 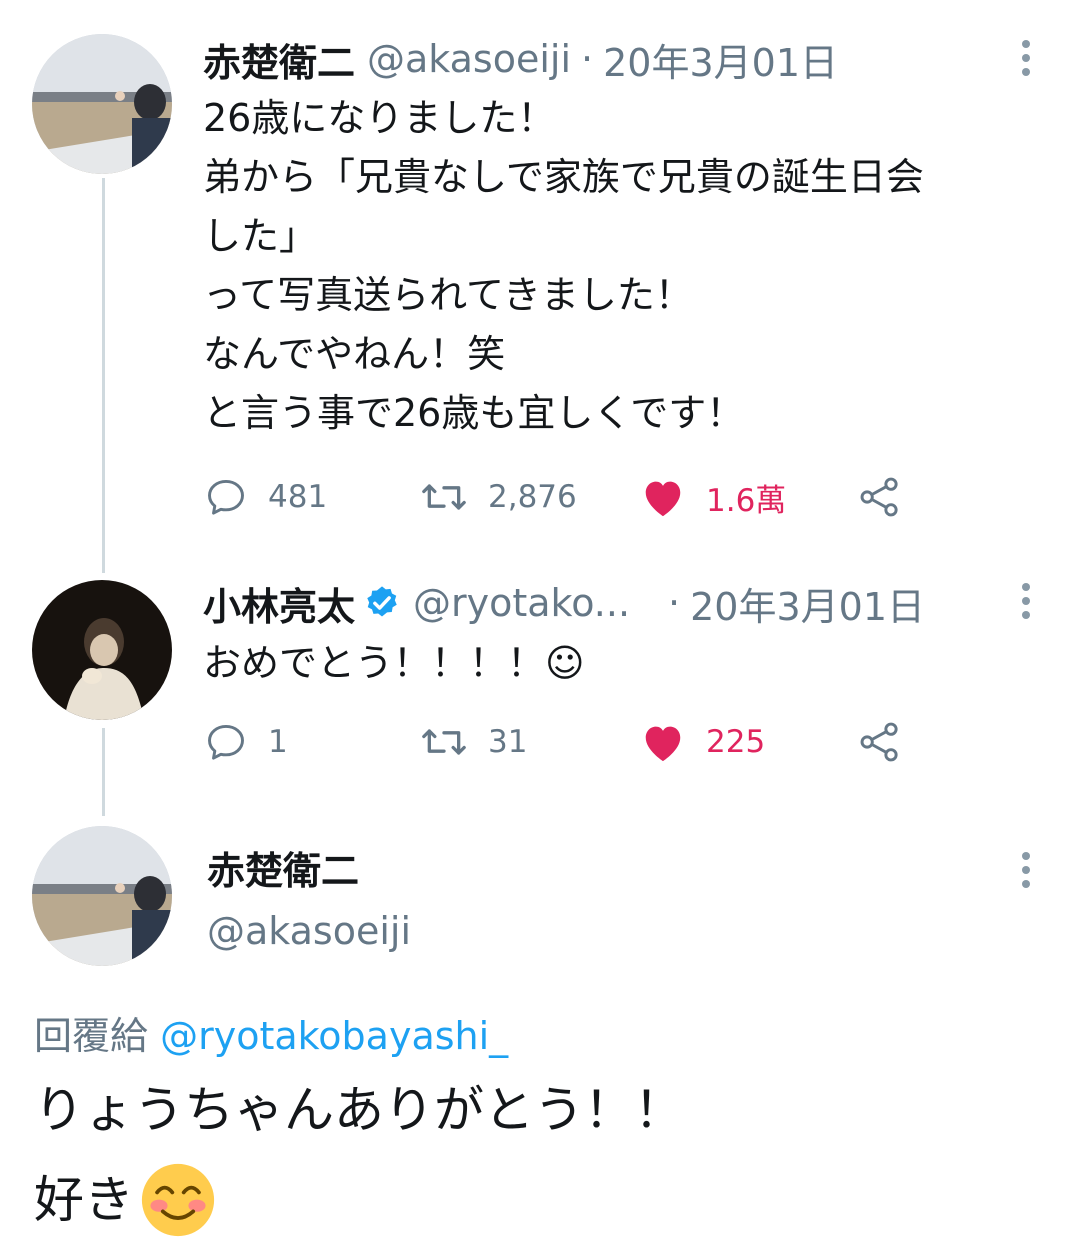 What do you see at coordinates (298, 497) in the screenshot?
I see `reply-count: 481` at bounding box center [298, 497].